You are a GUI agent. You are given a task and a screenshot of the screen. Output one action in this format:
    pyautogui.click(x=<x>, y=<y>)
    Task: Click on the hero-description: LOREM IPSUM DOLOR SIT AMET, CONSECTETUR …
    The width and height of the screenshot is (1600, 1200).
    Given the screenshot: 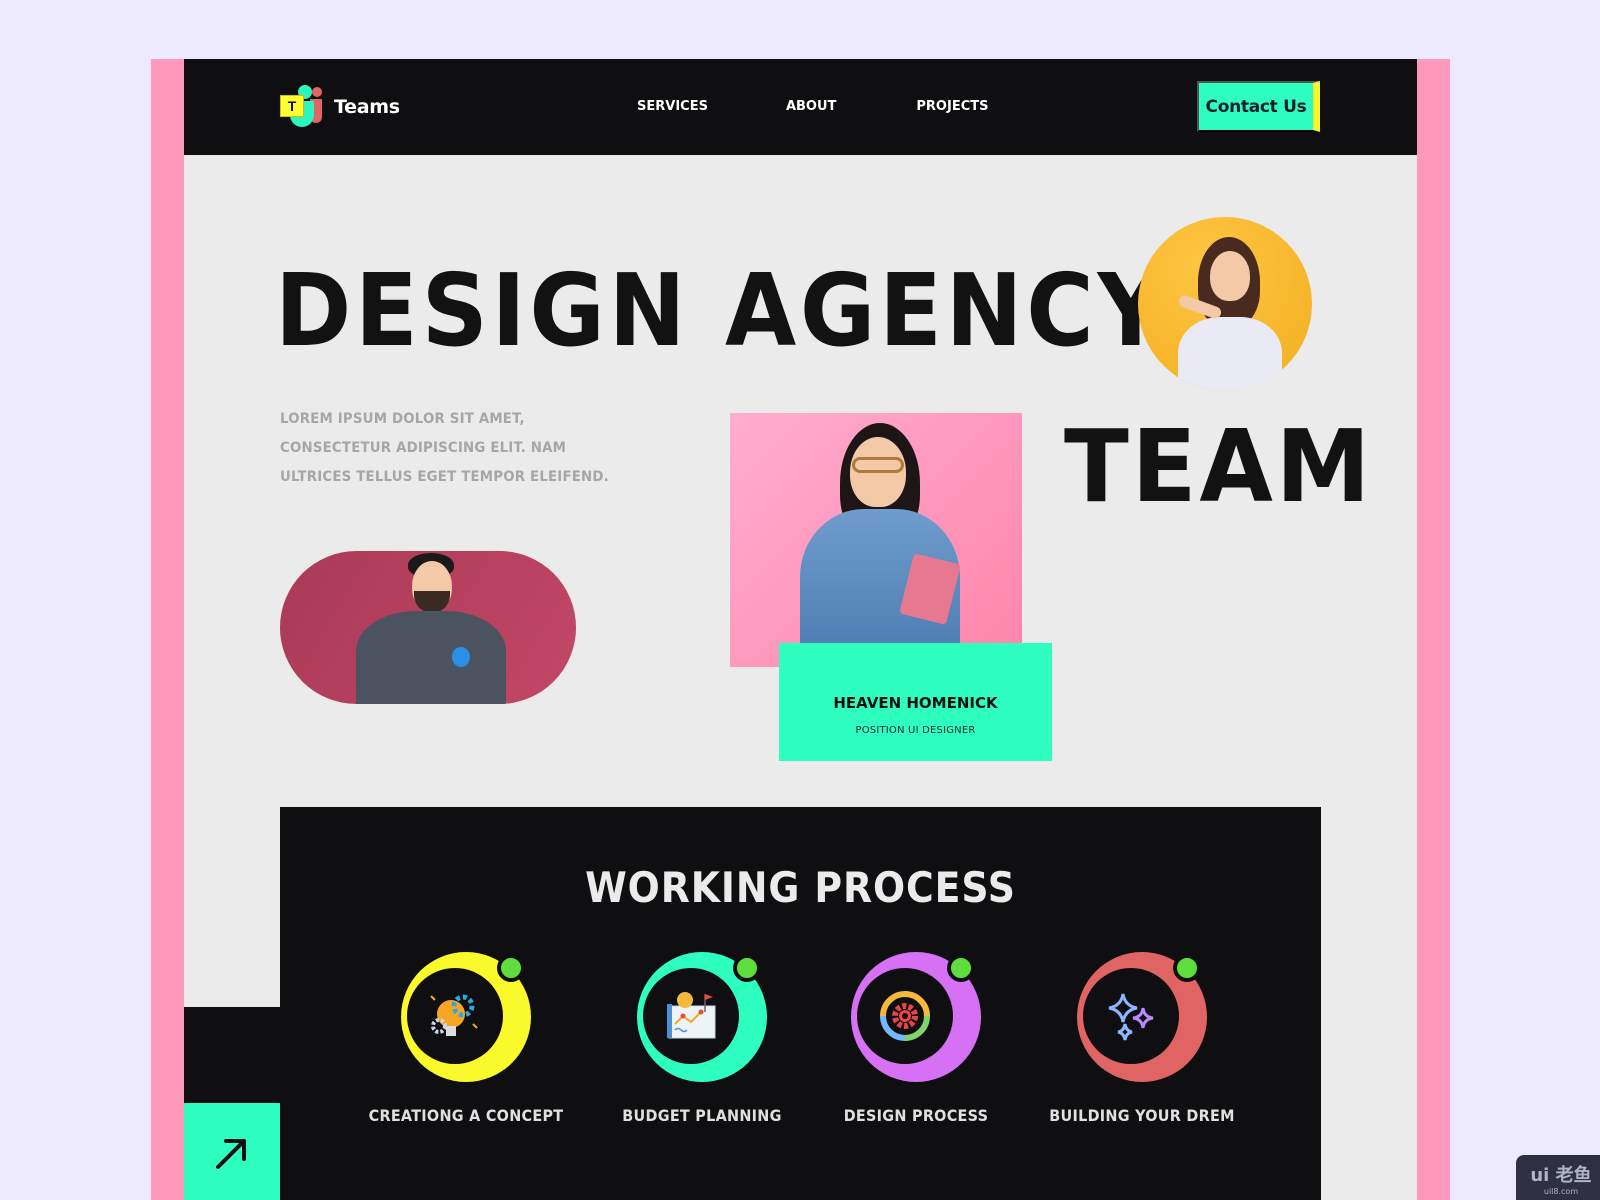 What is the action you would take?
    pyautogui.click(x=444, y=448)
    